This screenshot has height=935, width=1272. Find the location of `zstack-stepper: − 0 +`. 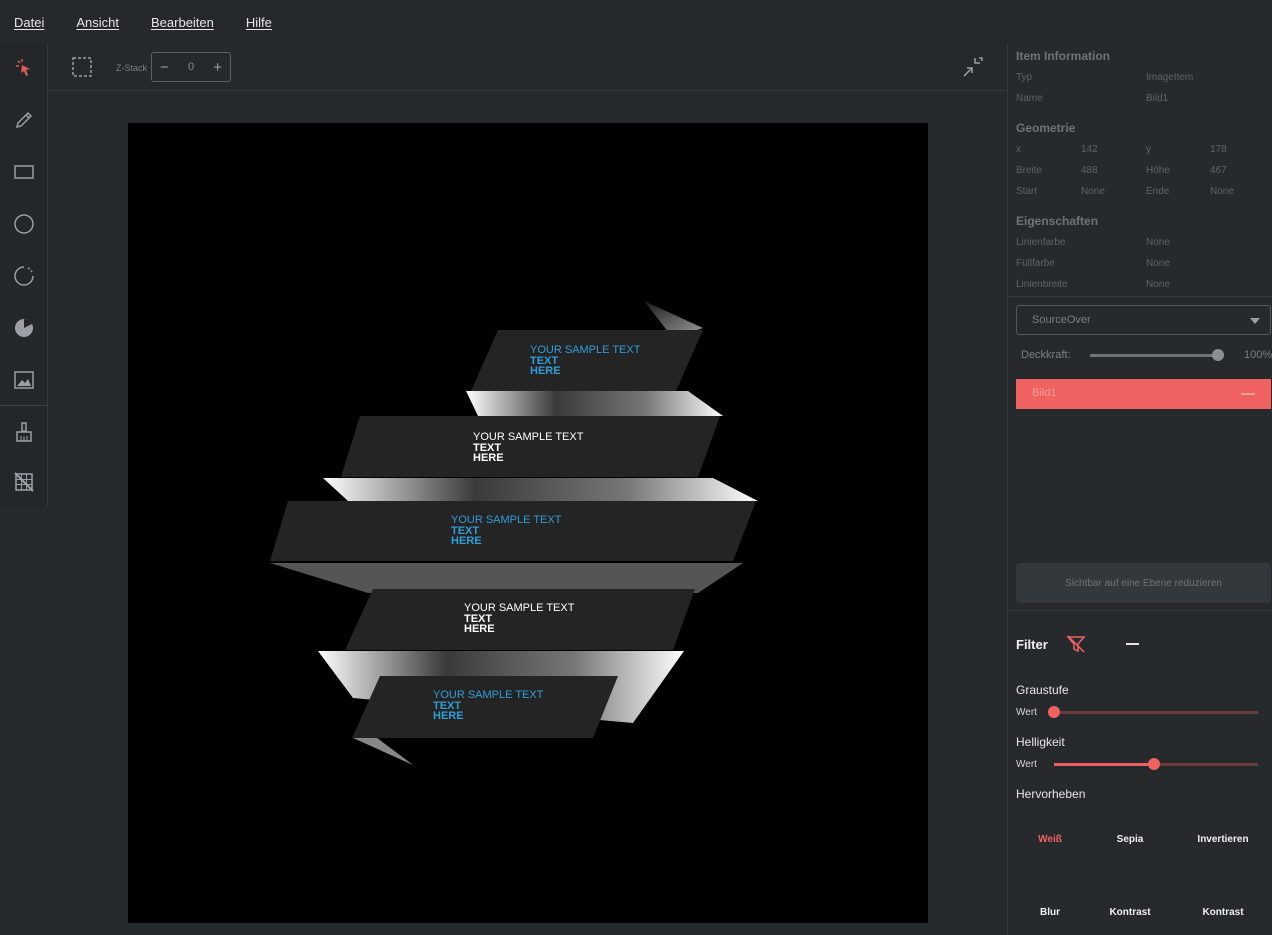

zstack-stepper: − 0 + is located at coordinates (191, 67).